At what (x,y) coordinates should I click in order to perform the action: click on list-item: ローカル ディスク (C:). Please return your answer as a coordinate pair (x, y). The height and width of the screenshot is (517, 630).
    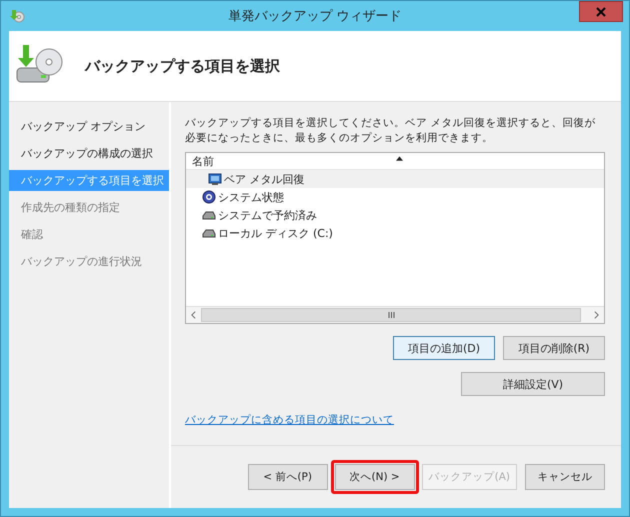
    Looking at the image, I should click on (395, 233).